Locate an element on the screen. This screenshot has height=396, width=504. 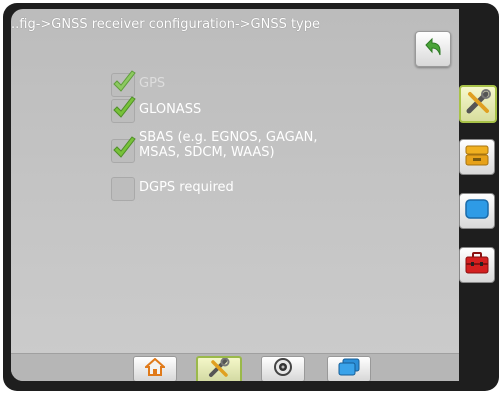
toolbox-icon is located at coordinates (477, 265).